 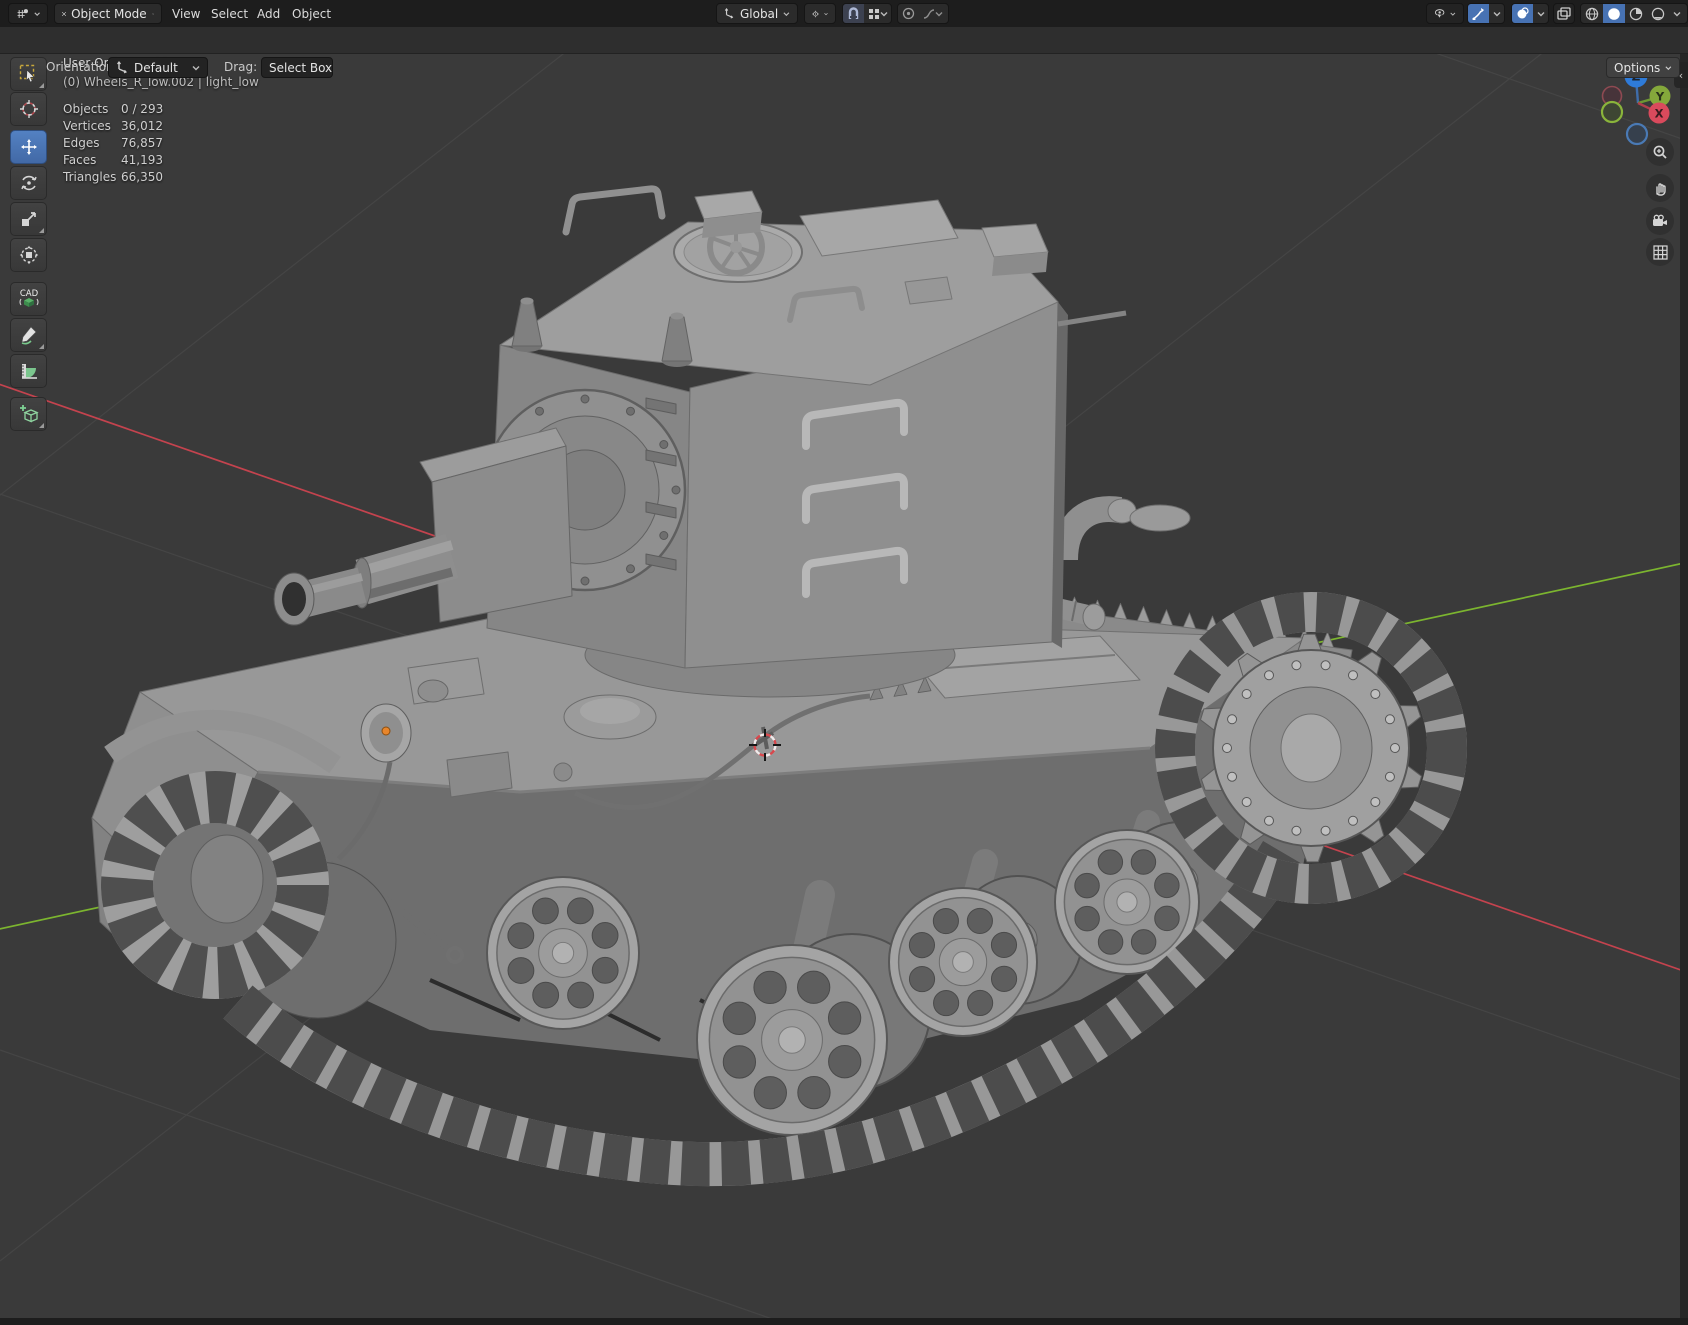 I want to click on options-label: Options, so click(x=1637, y=67).